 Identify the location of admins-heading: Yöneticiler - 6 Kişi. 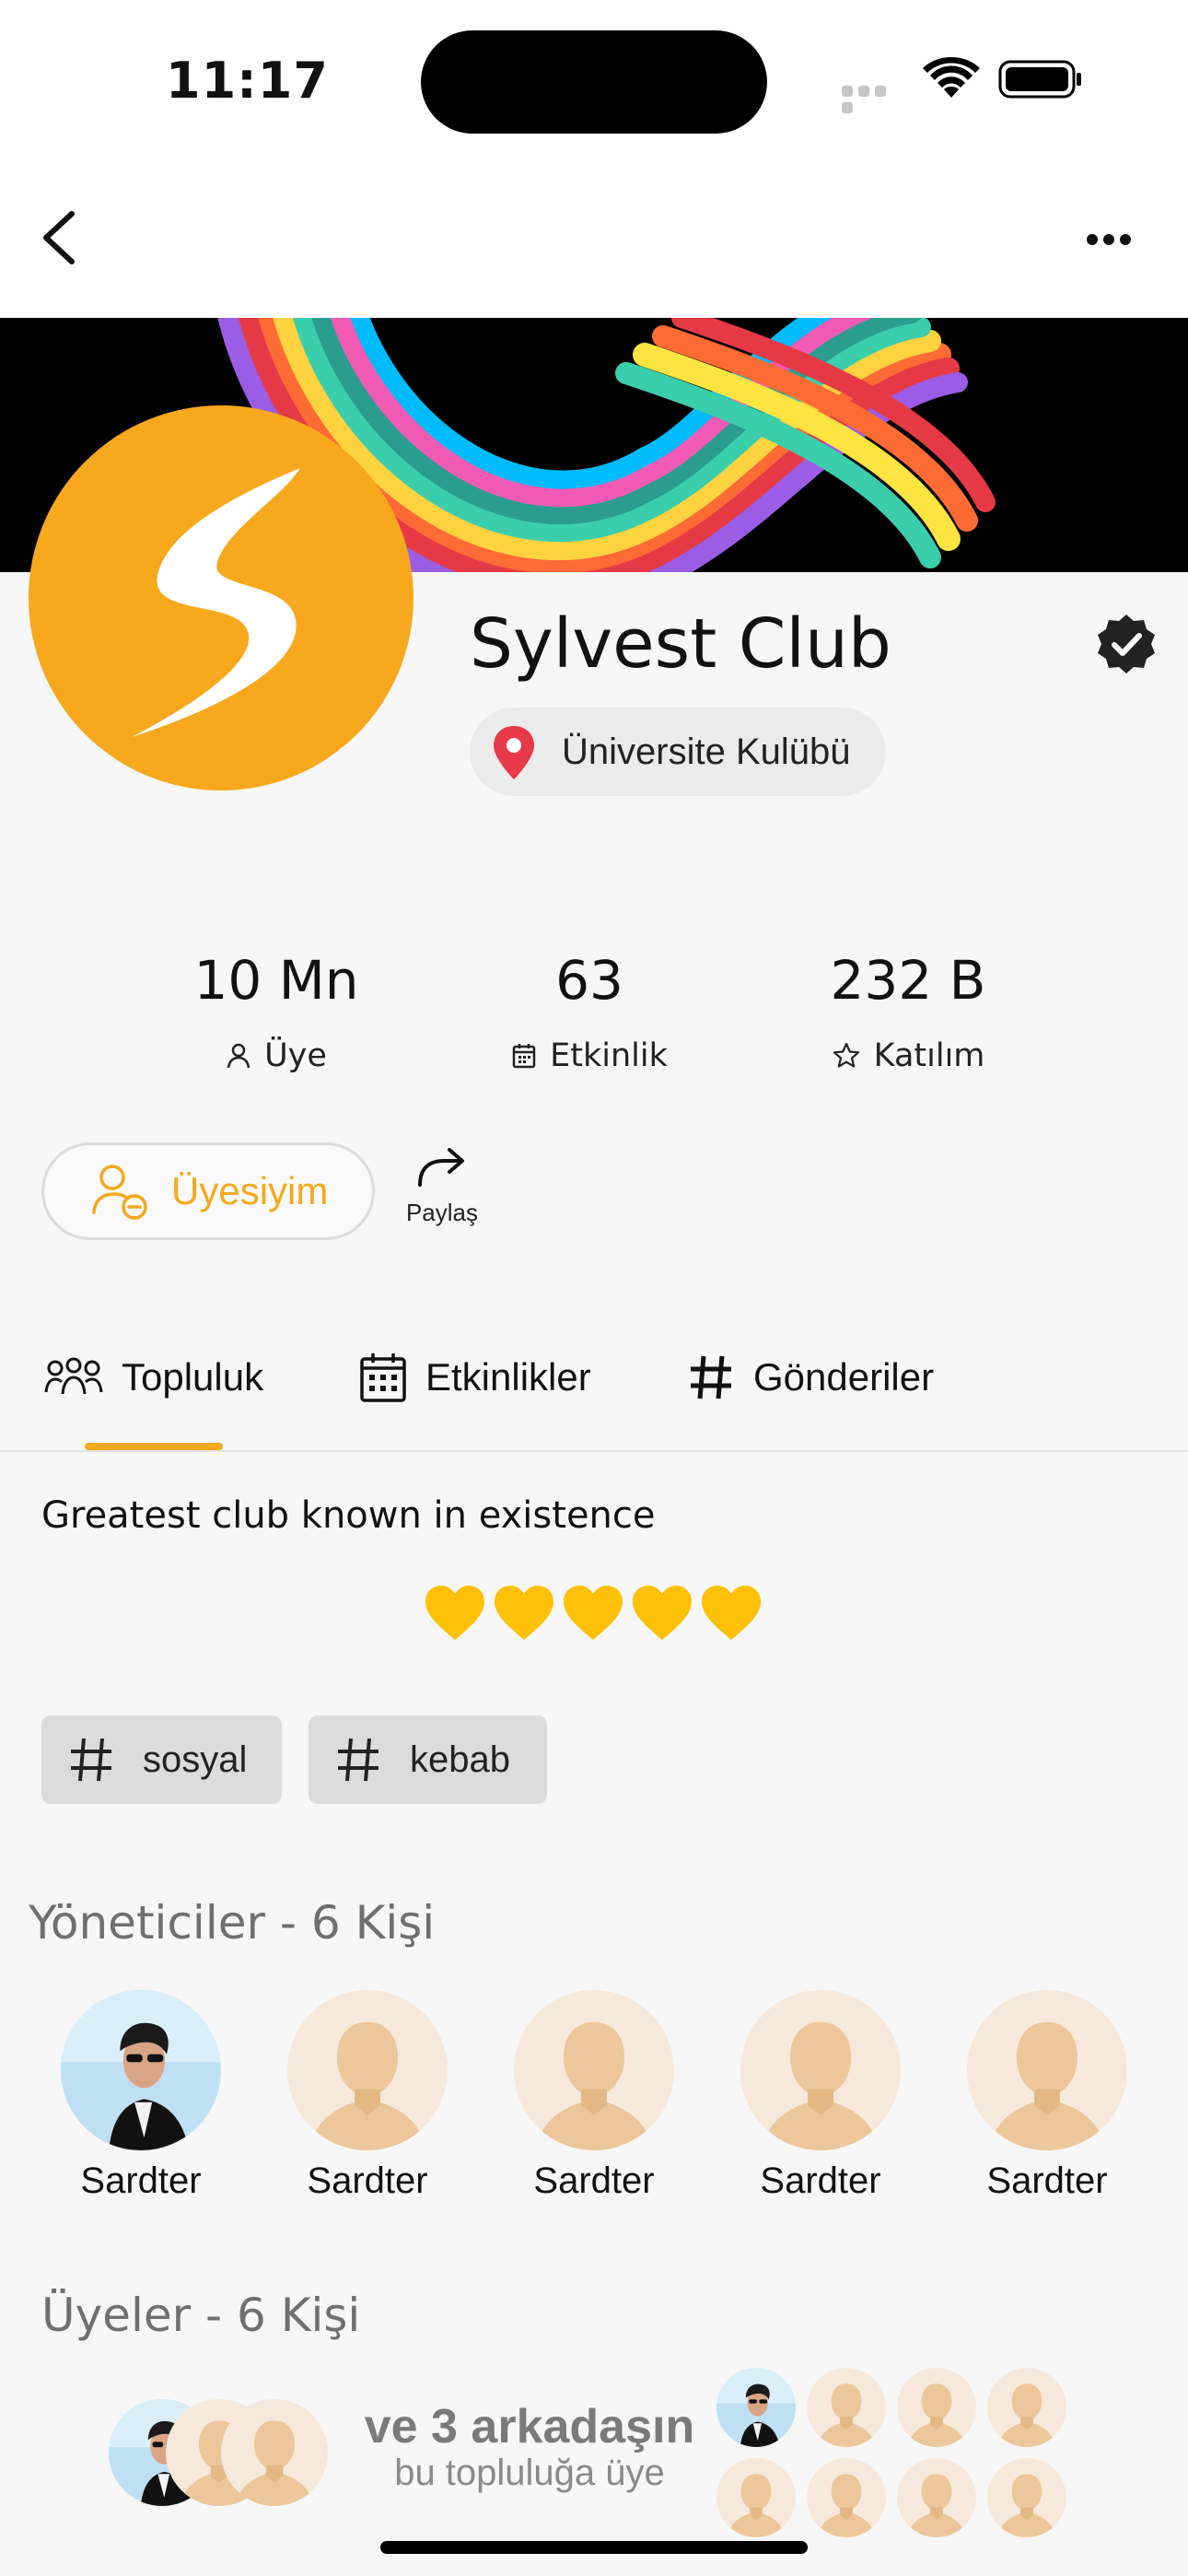
(232, 1923).